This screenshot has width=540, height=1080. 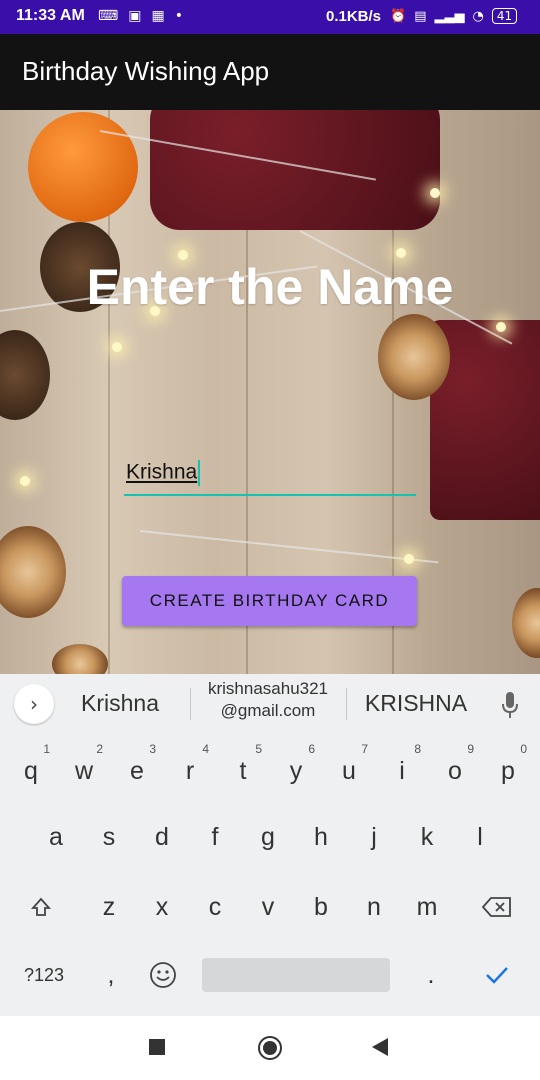 I want to click on key-s: s, so click(x=109, y=837).